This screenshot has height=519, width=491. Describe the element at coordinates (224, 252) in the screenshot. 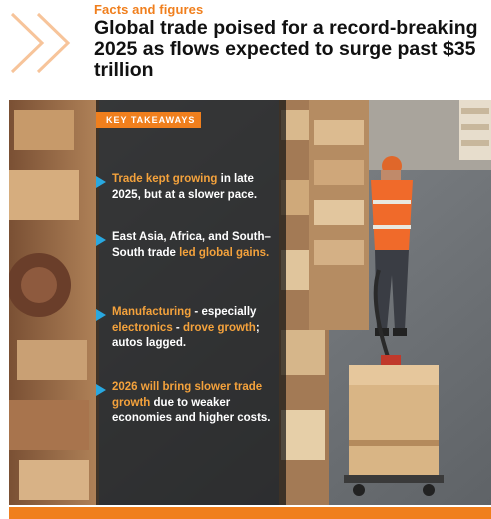

I see `takeaway-highlight: led global gains.` at that location.